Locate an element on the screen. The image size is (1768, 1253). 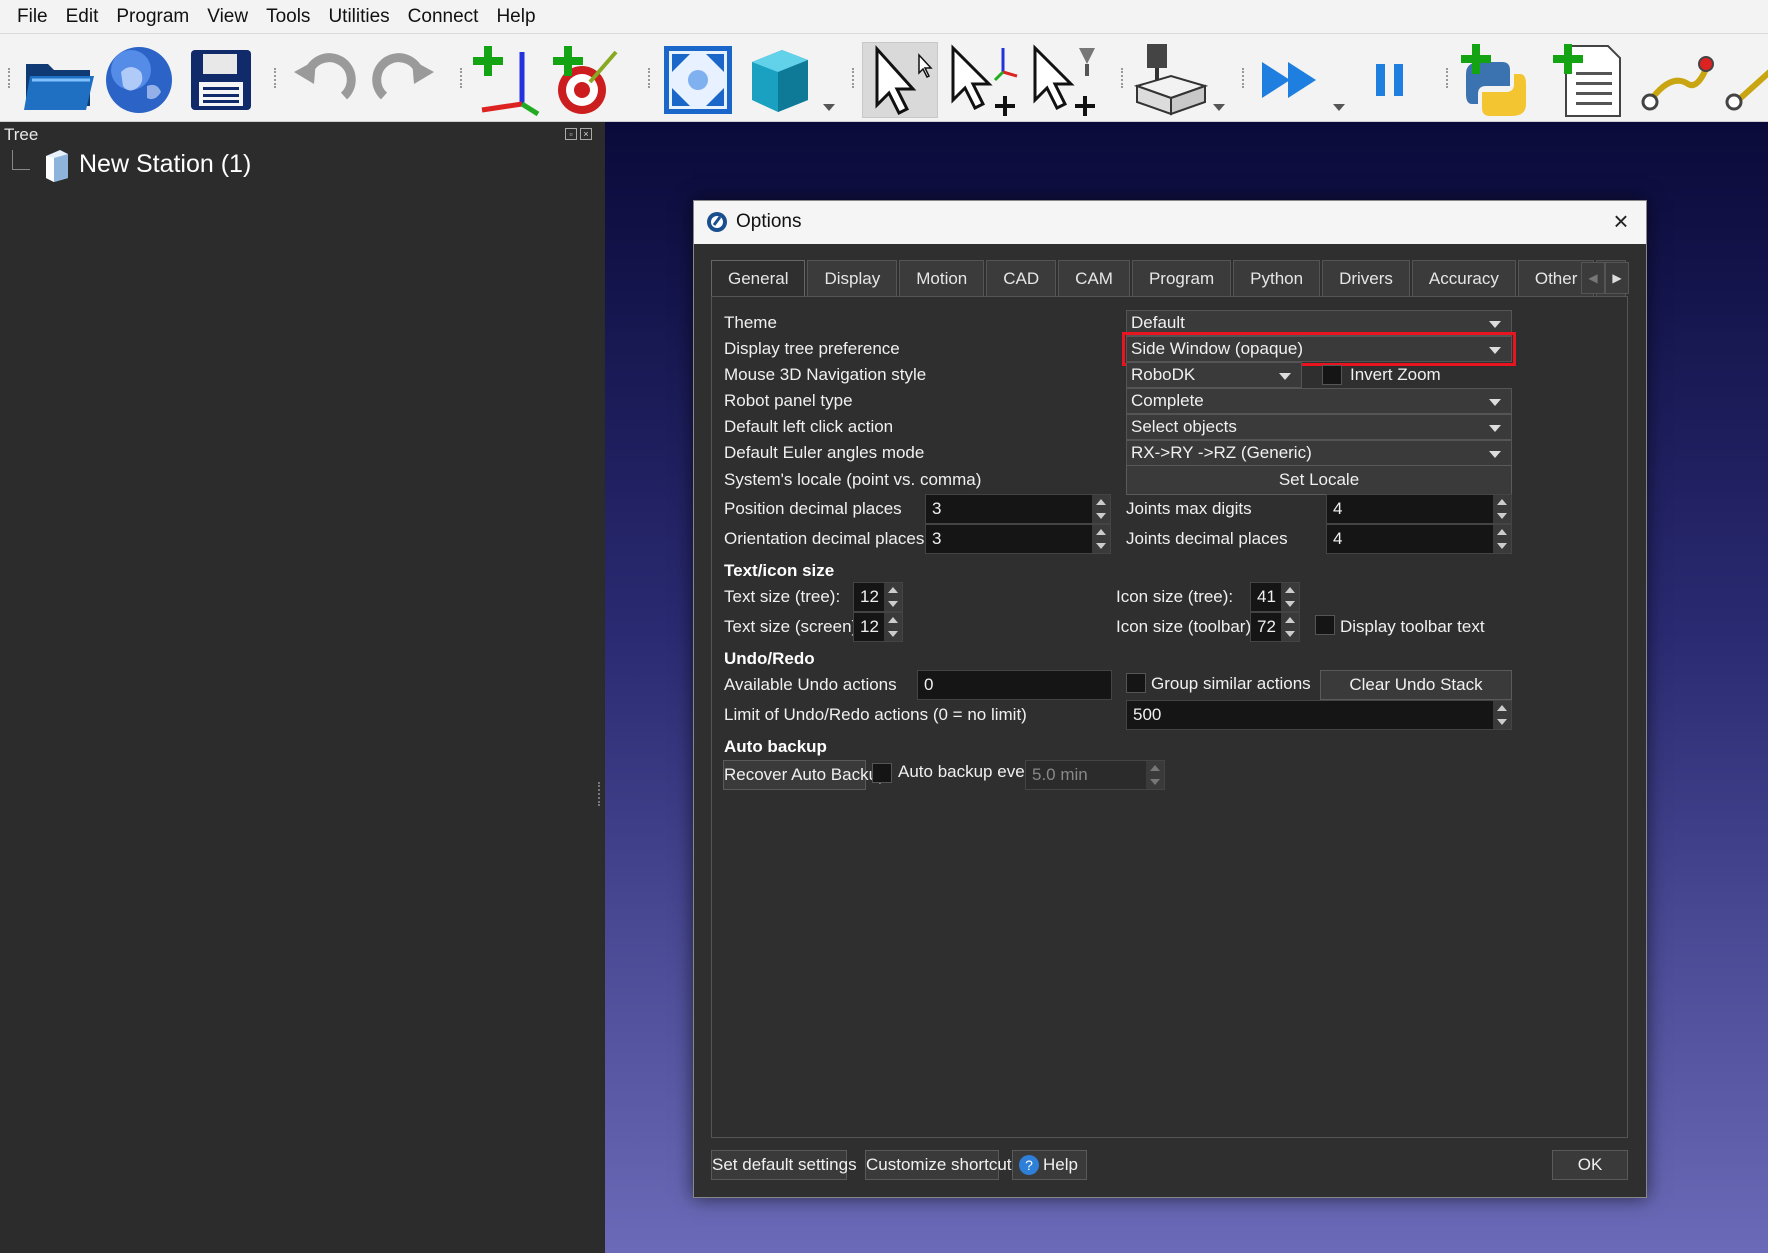
joints-decimals-value: 4 is located at coordinates (1338, 538).